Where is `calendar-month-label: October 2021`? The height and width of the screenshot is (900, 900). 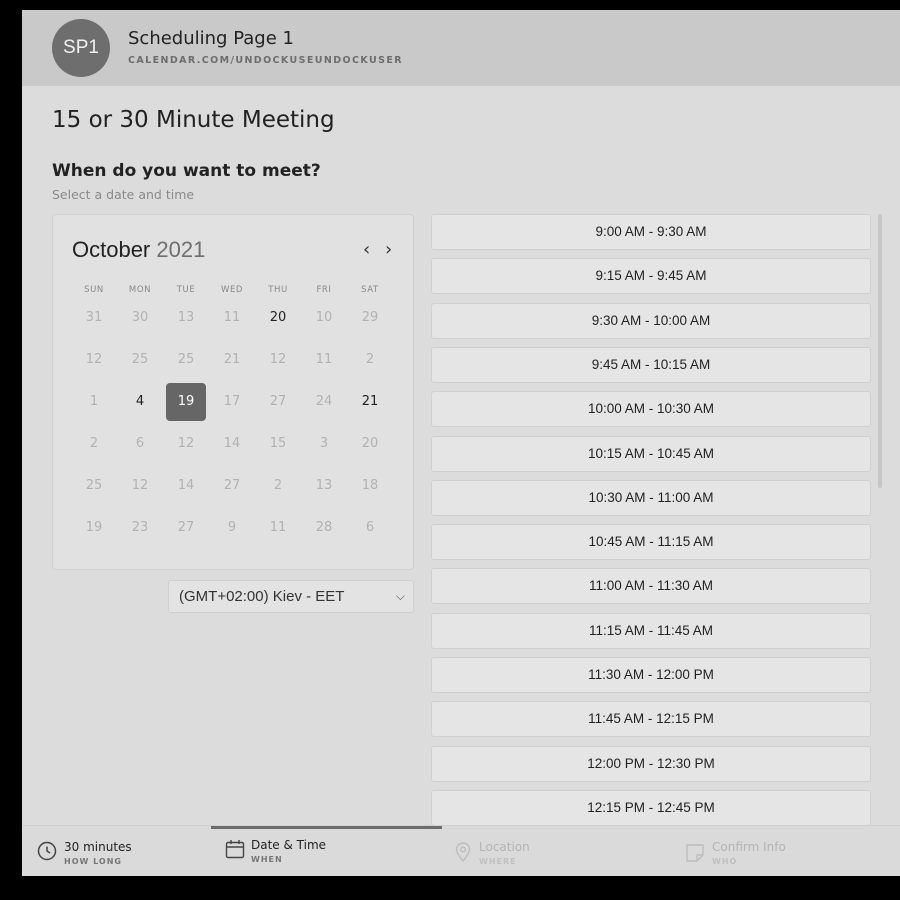 calendar-month-label: October 2021 is located at coordinates (138, 250).